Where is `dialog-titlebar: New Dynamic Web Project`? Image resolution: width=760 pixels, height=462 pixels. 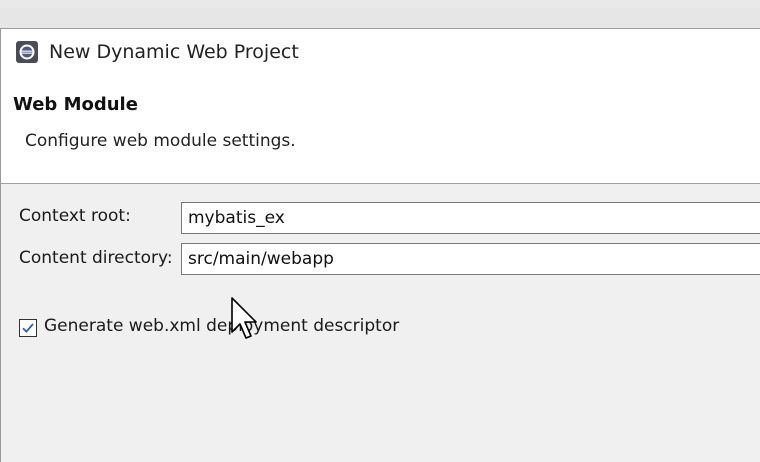
dialog-titlebar: New Dynamic Web Project is located at coordinates (380, 52).